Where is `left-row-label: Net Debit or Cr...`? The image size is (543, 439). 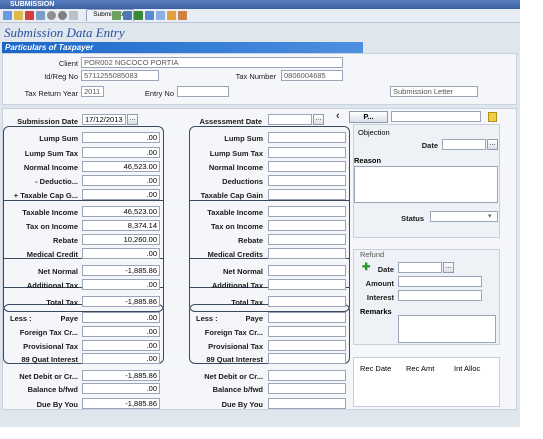
left-row-label: Net Debit or Cr... is located at coordinates (48, 376).